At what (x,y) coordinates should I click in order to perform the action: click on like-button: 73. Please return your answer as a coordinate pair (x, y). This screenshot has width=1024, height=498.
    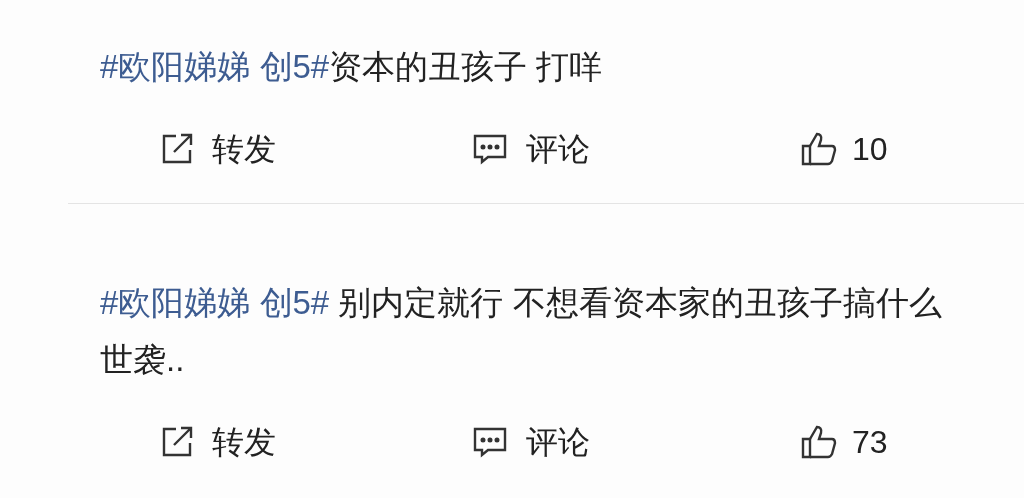
    Looking at the image, I should click on (844, 442).